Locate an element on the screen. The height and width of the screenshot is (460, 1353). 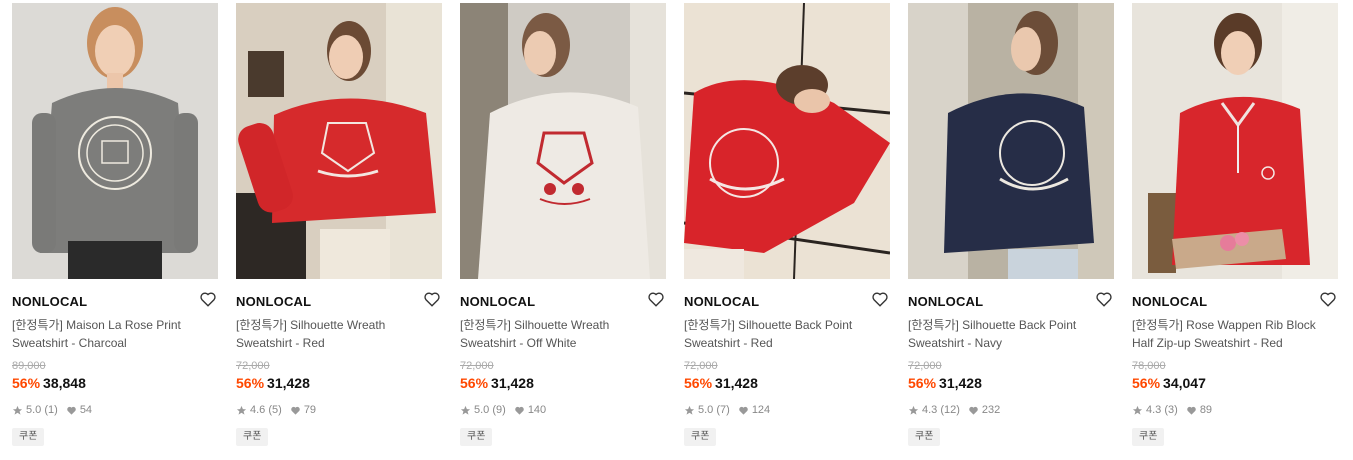
review-count: (1) is located at coordinates (51, 410).